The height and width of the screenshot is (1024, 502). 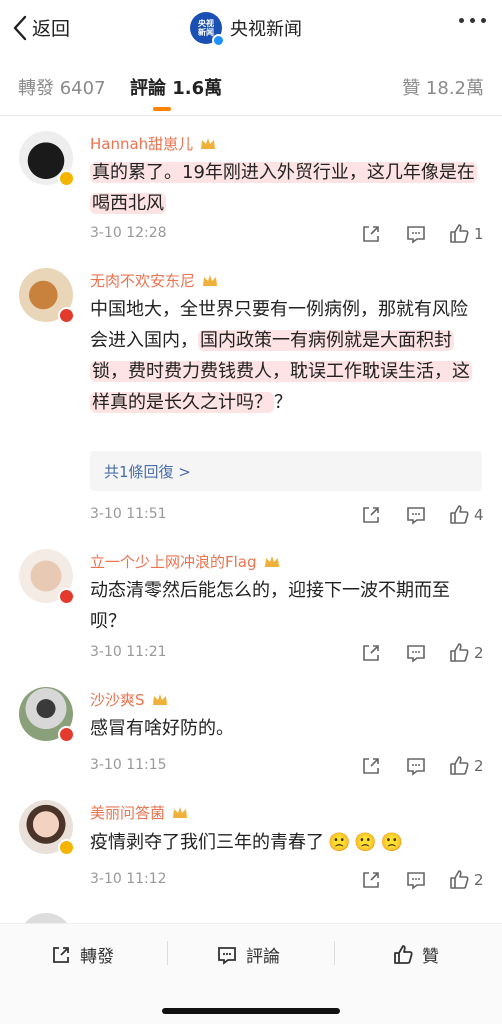 What do you see at coordinates (368, 842) in the screenshot?
I see `frown-emoji-icon: 🙁🙁🙁` at bounding box center [368, 842].